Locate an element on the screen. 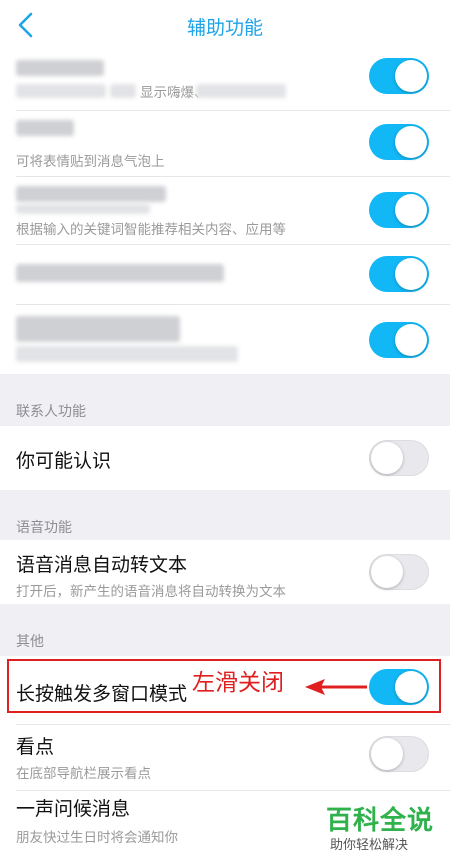 The height and width of the screenshot is (862, 450). annotation-text: 左滑关闭 is located at coordinates (238, 683).